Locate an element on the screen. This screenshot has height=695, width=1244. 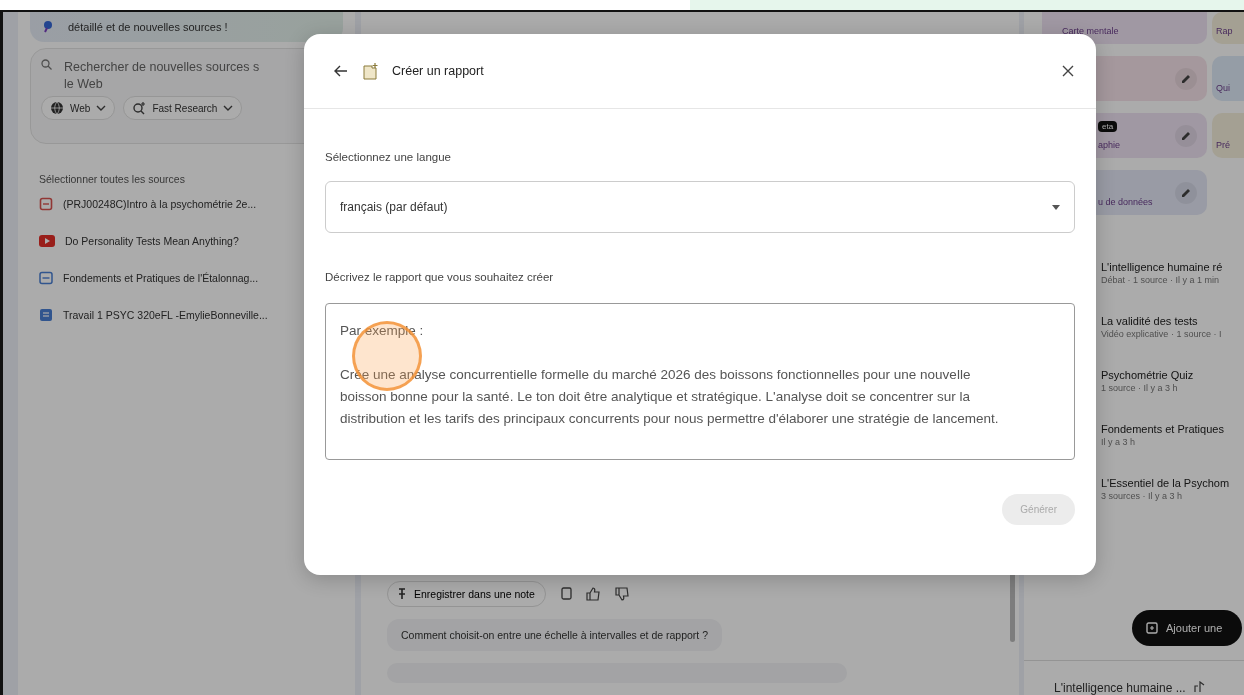
studio-tile: Rap is located at coordinates (1228, 28).